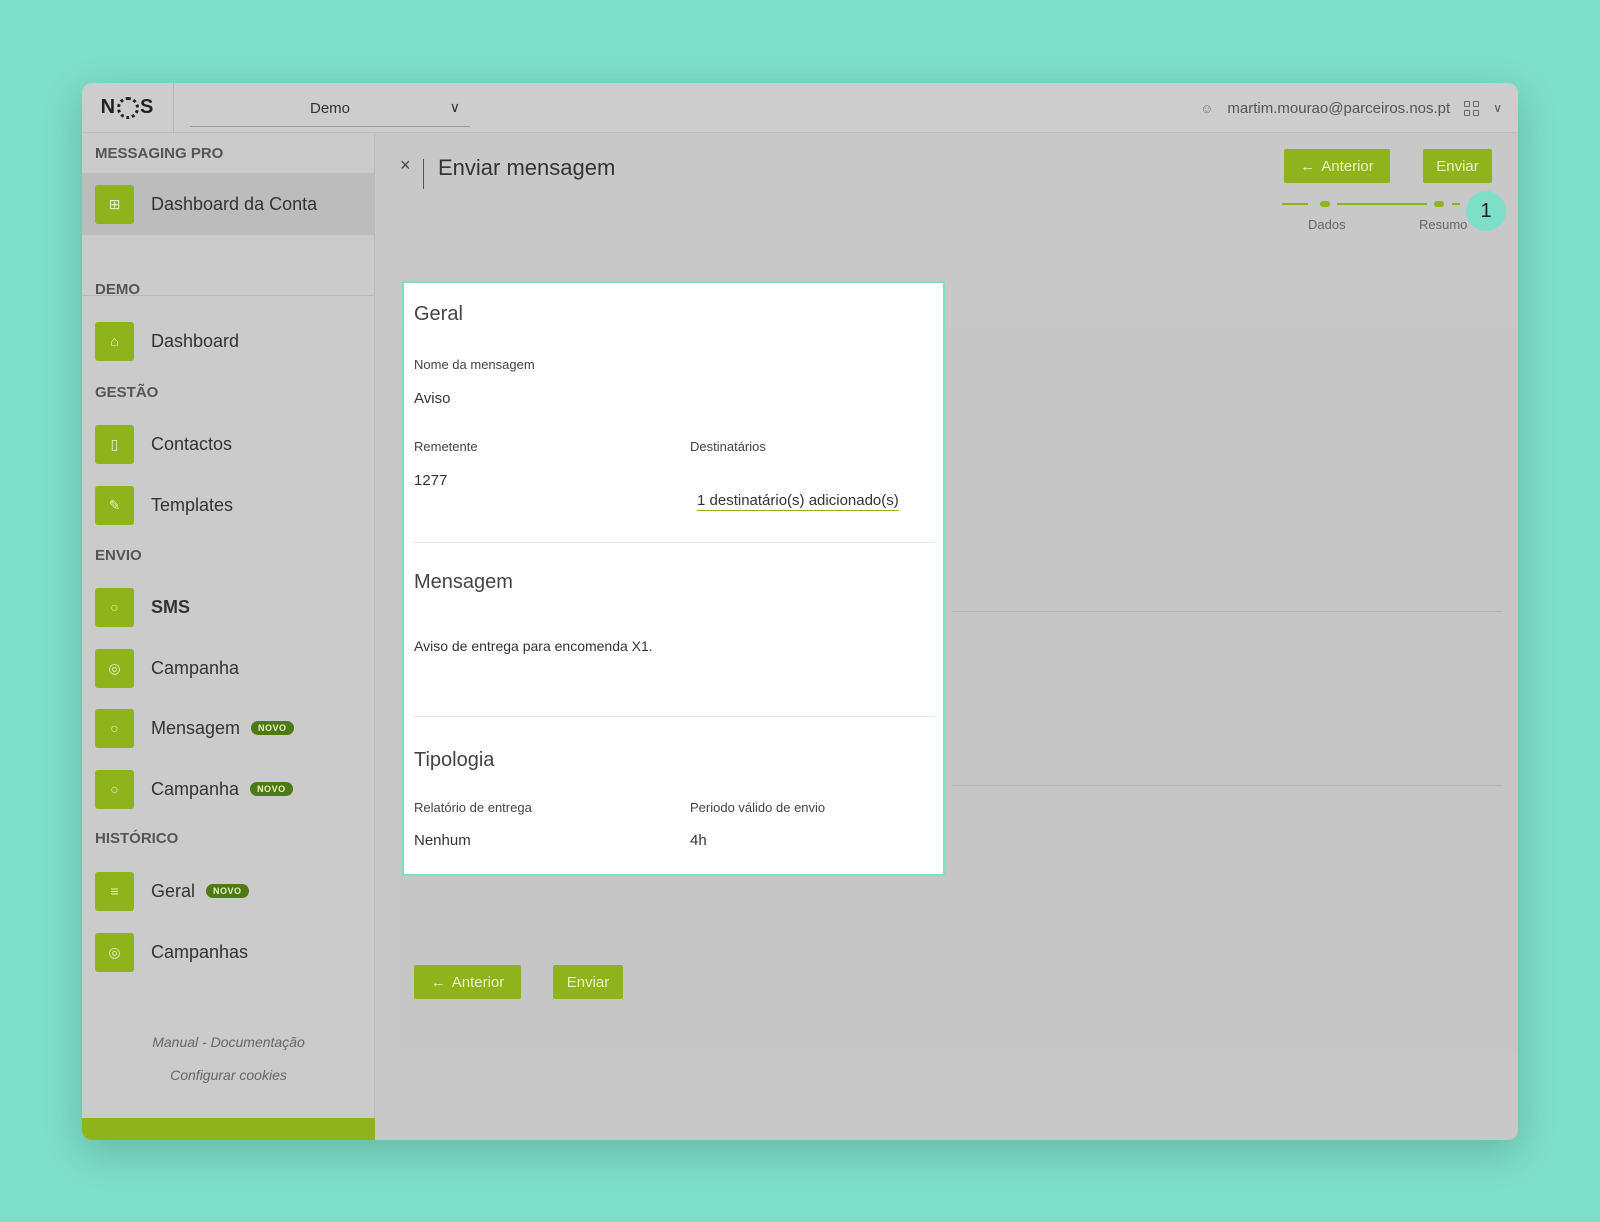 The image size is (1600, 1222). What do you see at coordinates (438, 314) in the screenshot?
I see `section-title-geral: Geral` at bounding box center [438, 314].